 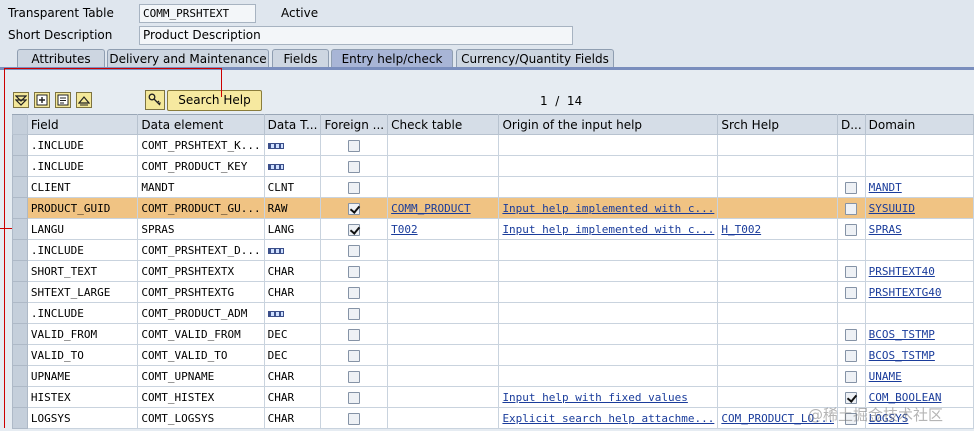 I want to click on table-row: UPNAME COMT_UPNAME CHAR UNAME, so click(x=493, y=376).